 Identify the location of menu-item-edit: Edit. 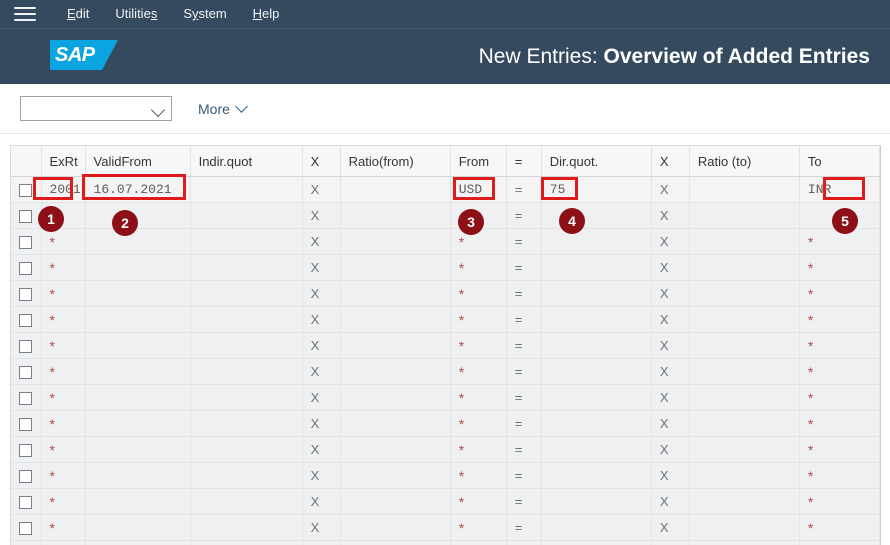
(78, 14).